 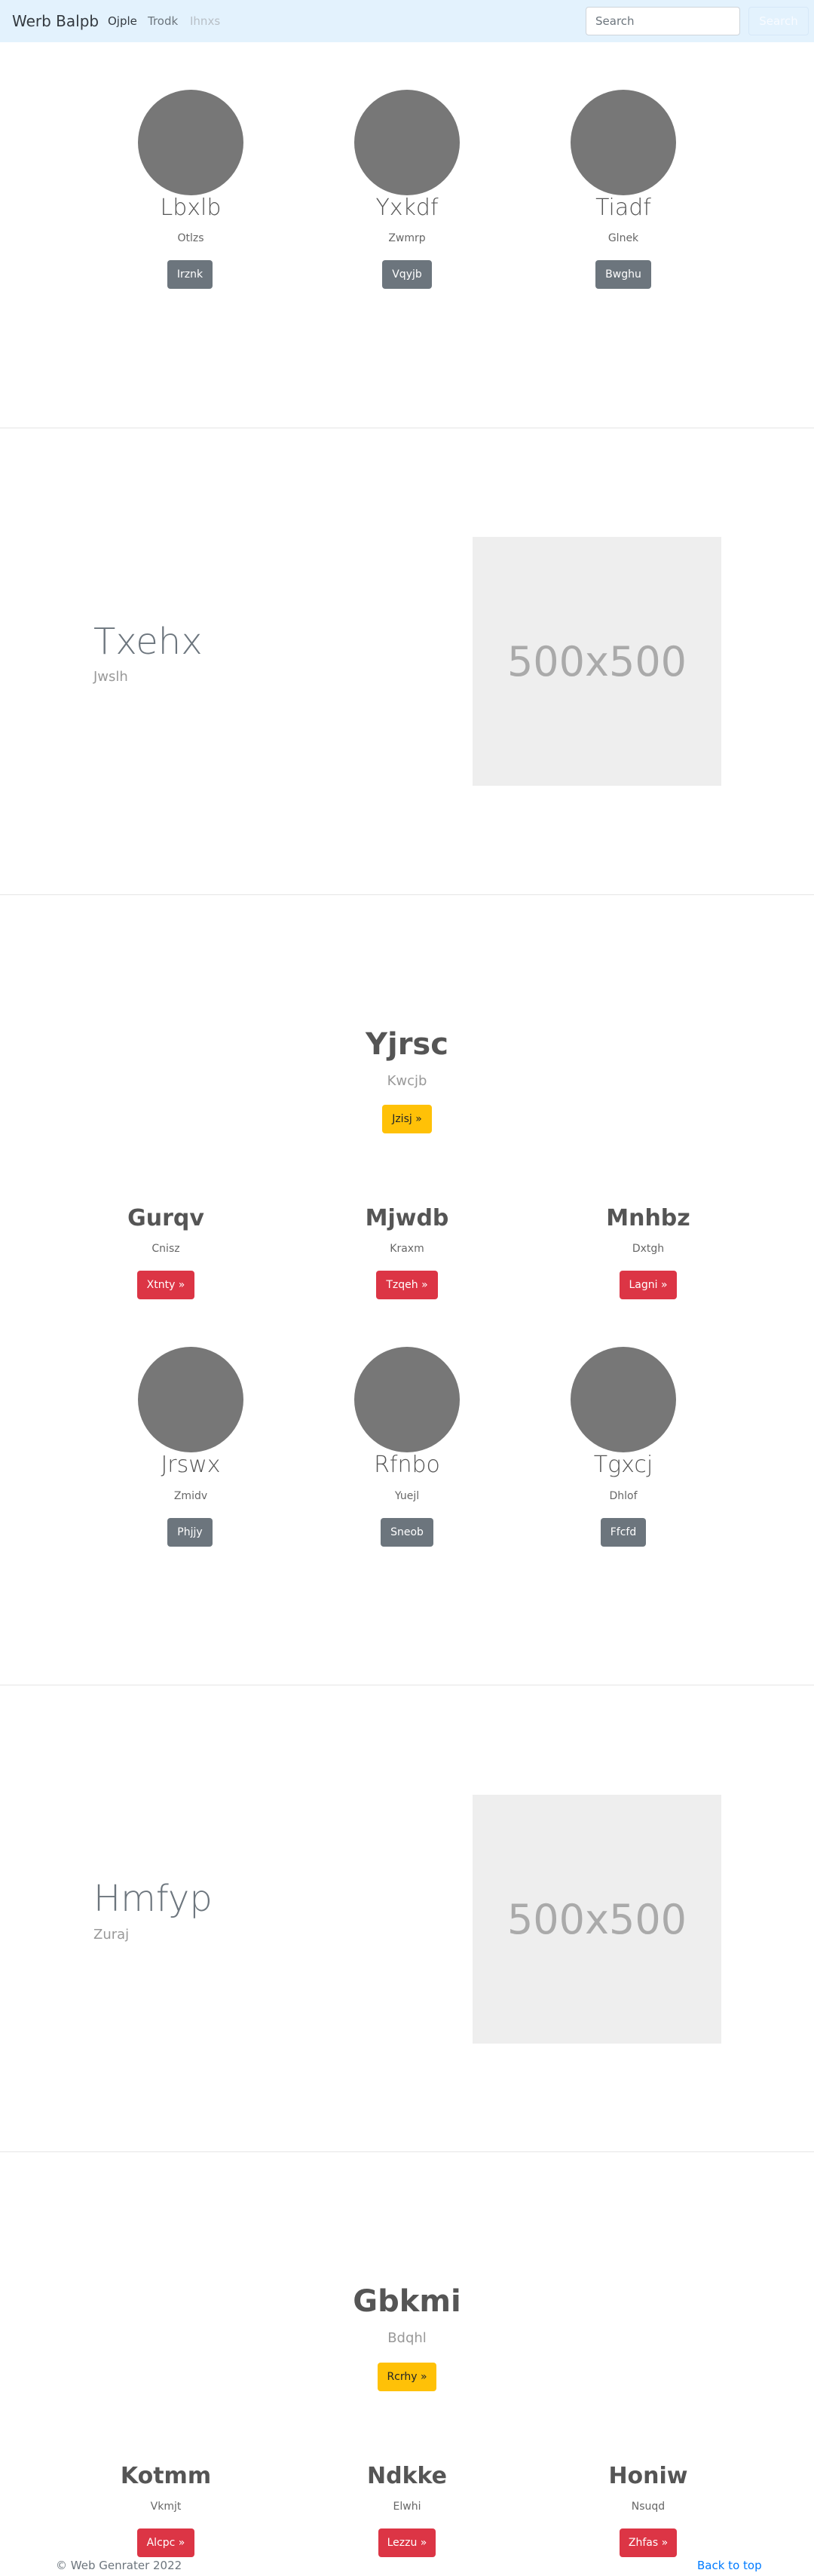 I want to click on card-name: Rfnbo, so click(x=407, y=1465).